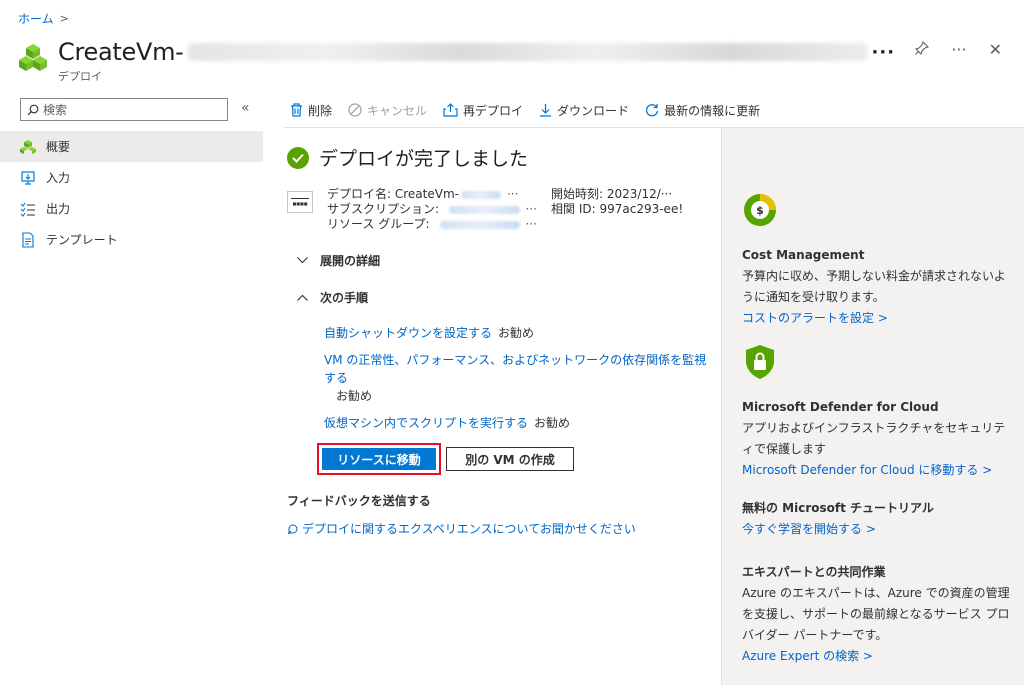 The height and width of the screenshot is (685, 1024). What do you see at coordinates (131, 146) in the screenshot?
I see `sidebar-item-overview: 概要` at bounding box center [131, 146].